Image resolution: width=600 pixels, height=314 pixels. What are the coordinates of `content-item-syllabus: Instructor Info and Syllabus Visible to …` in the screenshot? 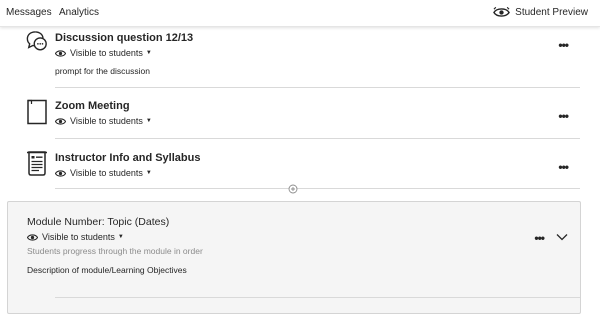 It's located at (303, 170).